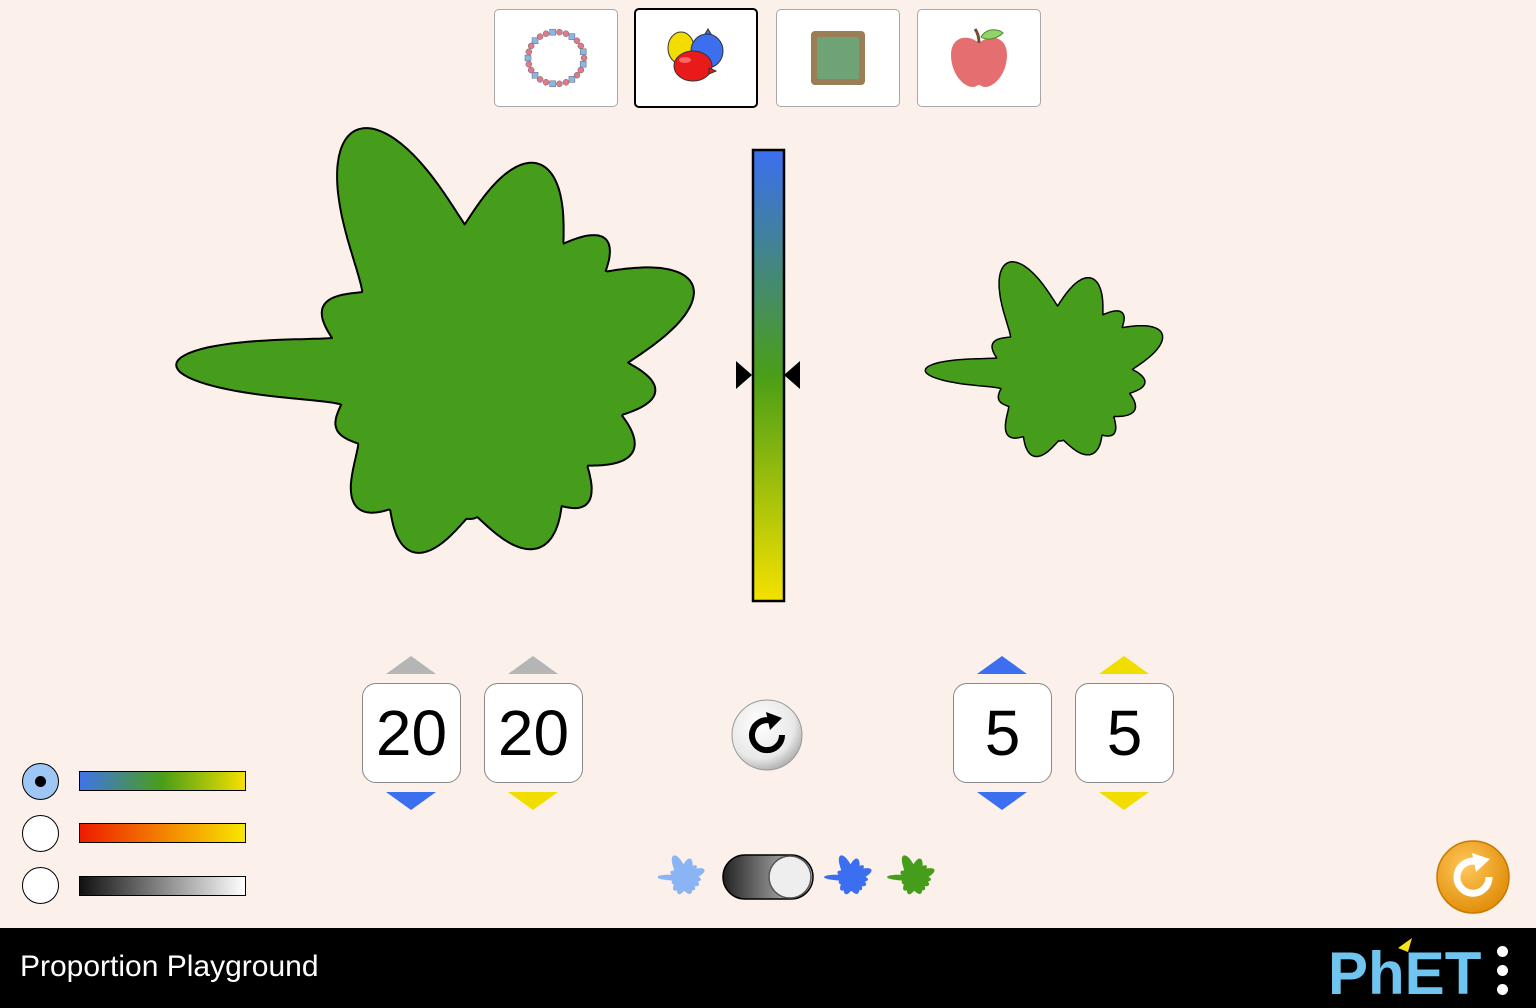 This screenshot has width=1536, height=1008. What do you see at coordinates (911, 875) in the screenshot?
I see `green-splotch-icon` at bounding box center [911, 875].